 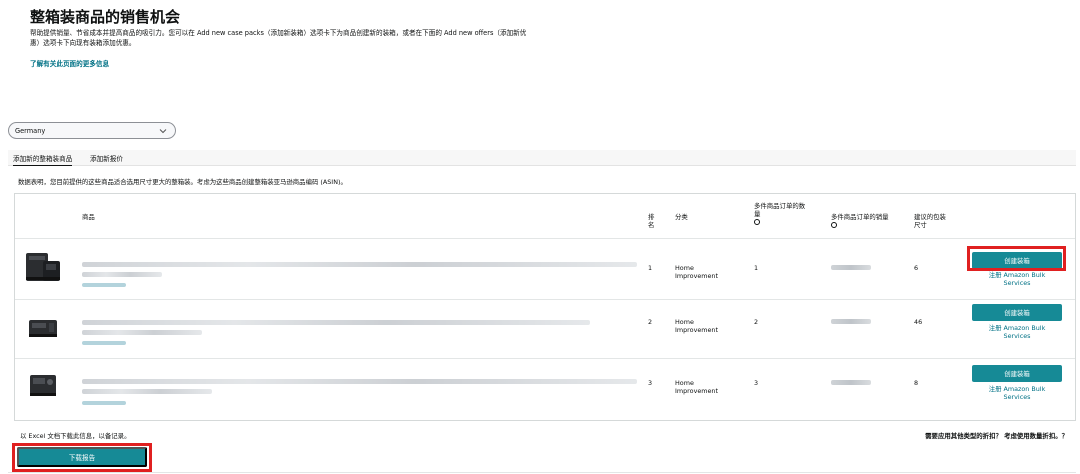 What do you see at coordinates (789, 214) in the screenshot?
I see `column-header-multi-orders: 多件商品订单的数 量` at bounding box center [789, 214].